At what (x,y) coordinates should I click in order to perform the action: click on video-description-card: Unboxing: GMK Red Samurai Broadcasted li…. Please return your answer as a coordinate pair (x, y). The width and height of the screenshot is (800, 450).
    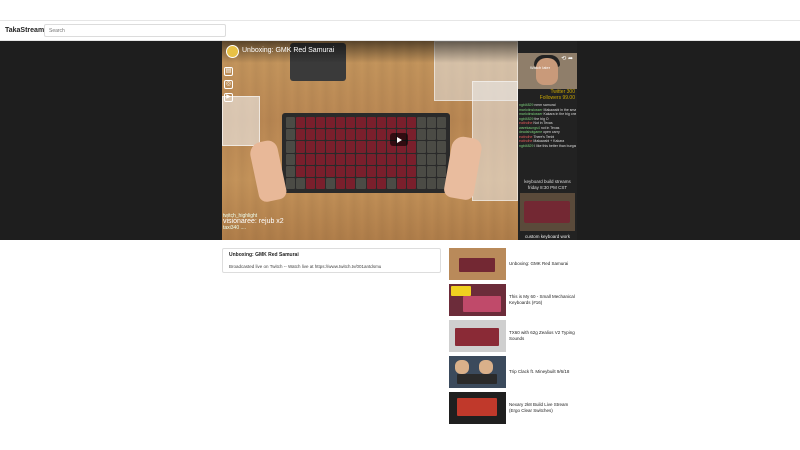
    Looking at the image, I should click on (331, 260).